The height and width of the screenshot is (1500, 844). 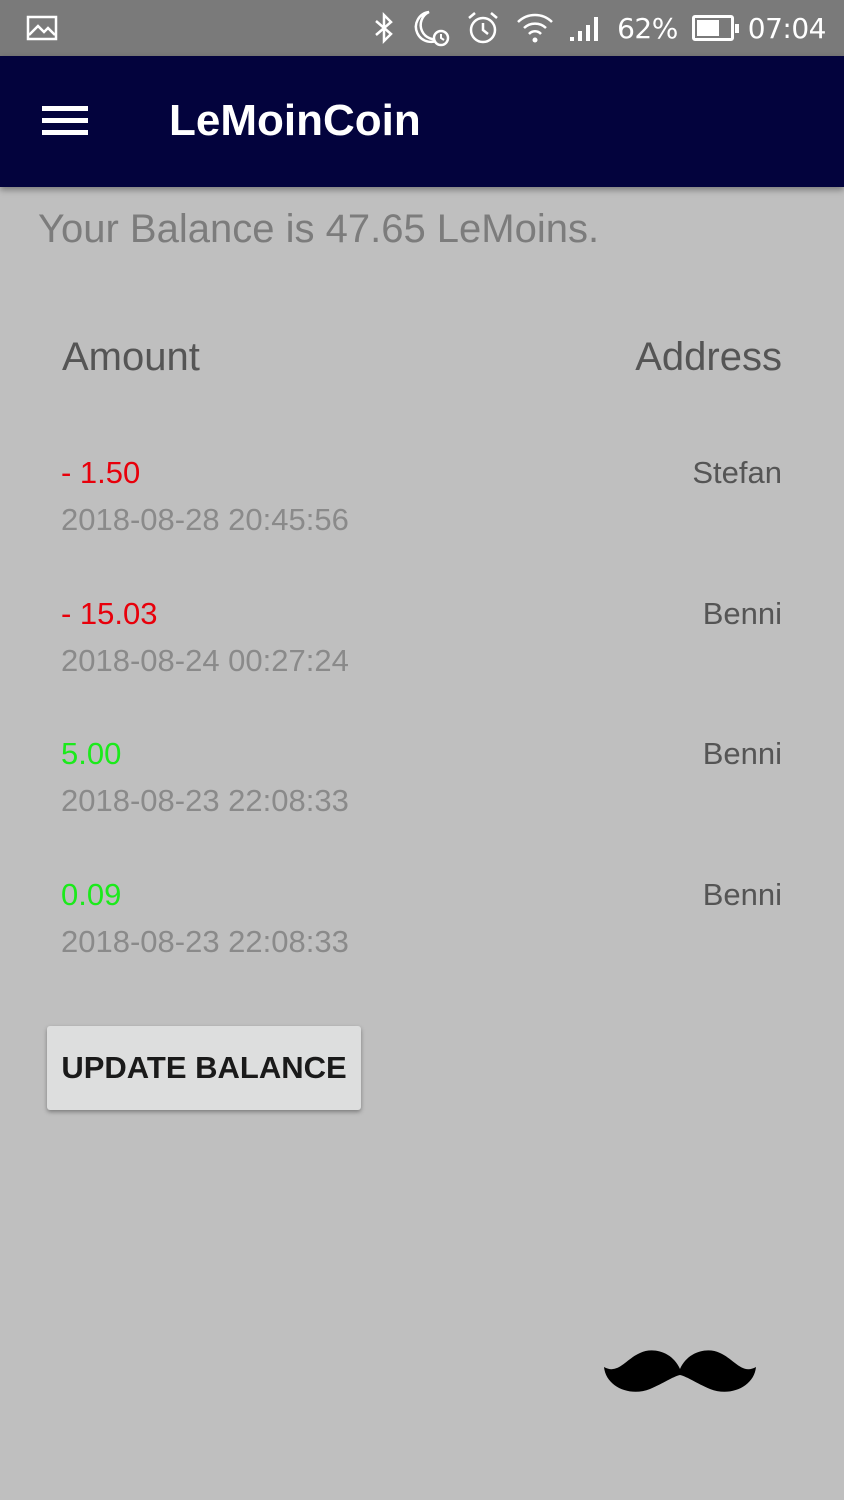 I want to click on amount-column-header: Amount, so click(x=131, y=357).